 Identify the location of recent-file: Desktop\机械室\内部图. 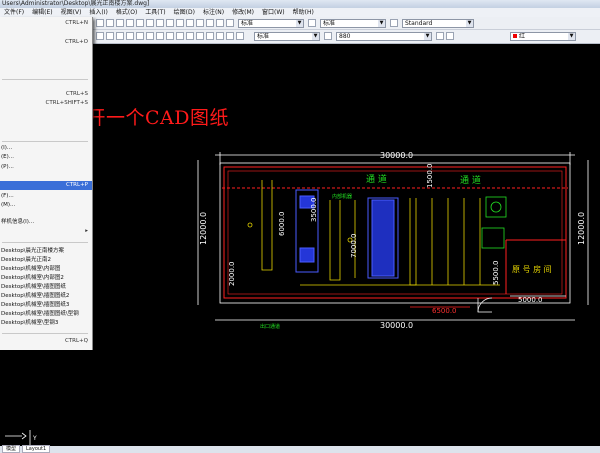
(46, 269).